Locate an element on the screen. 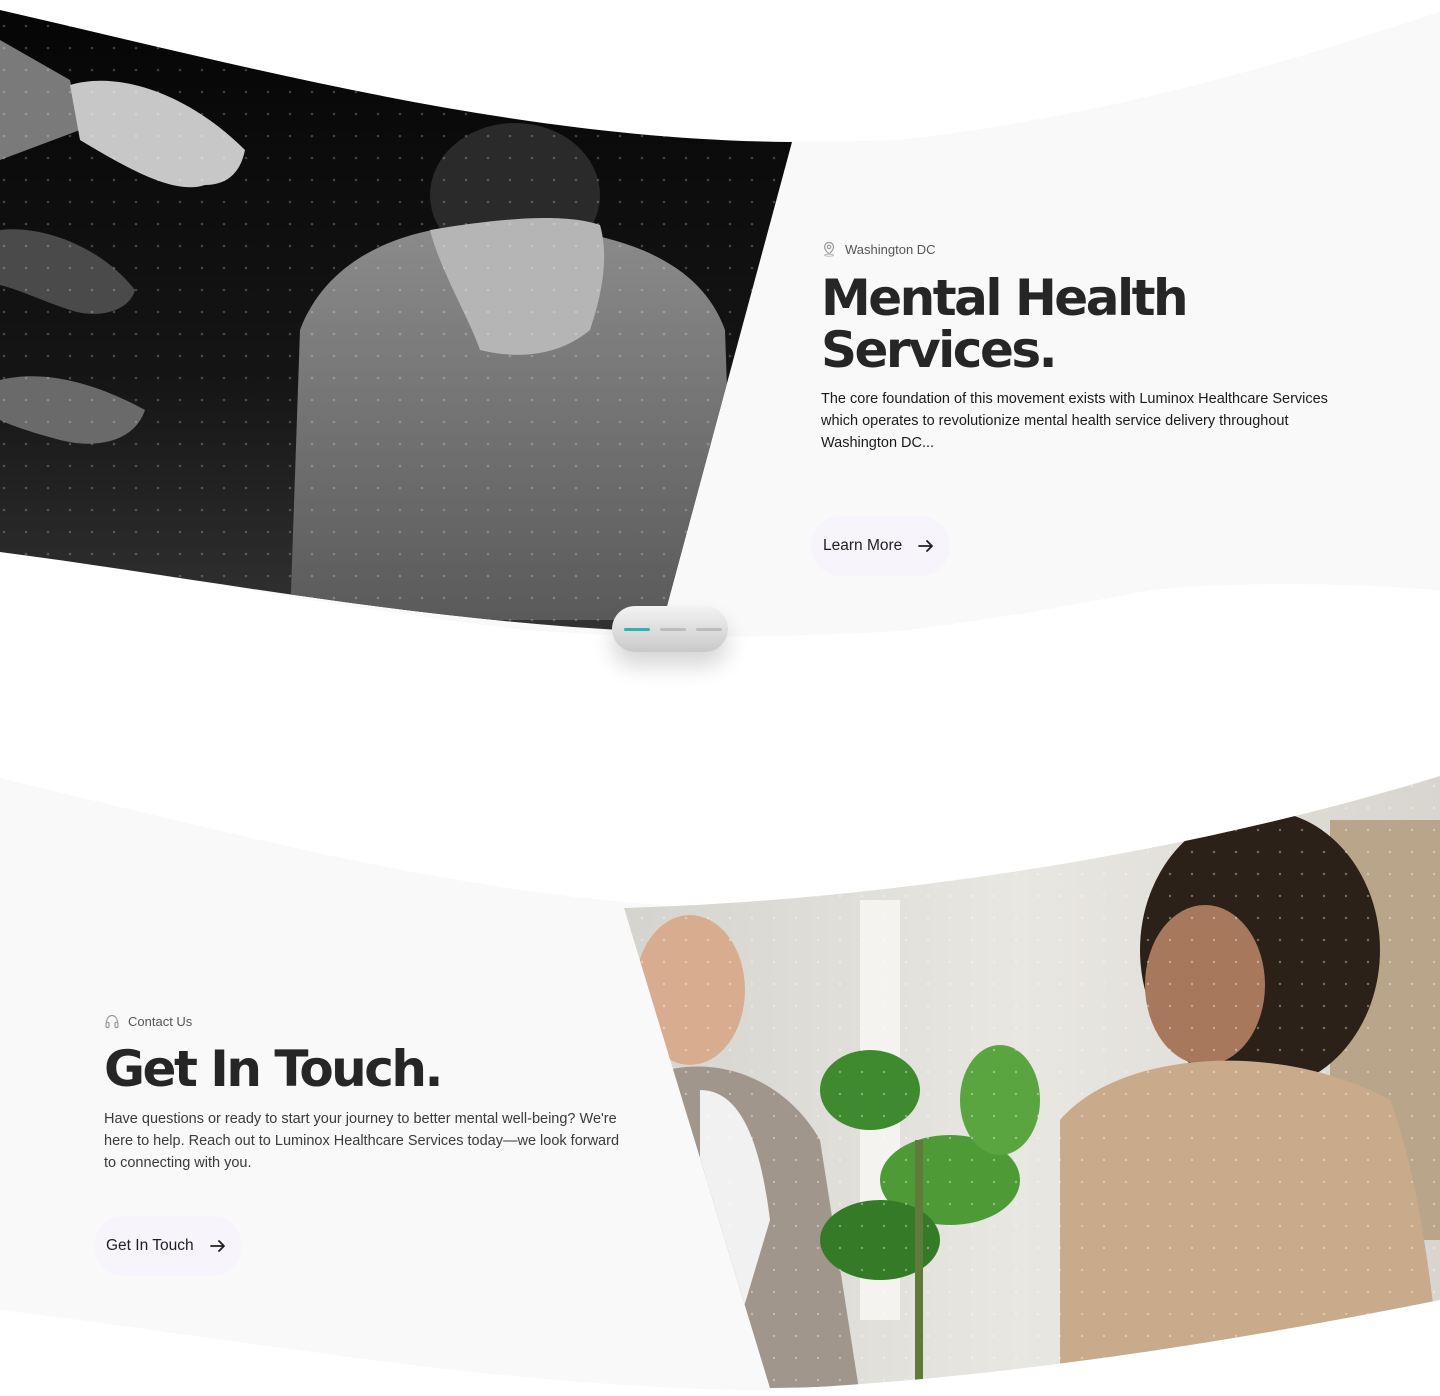  headphones-icon is located at coordinates (112, 1021).